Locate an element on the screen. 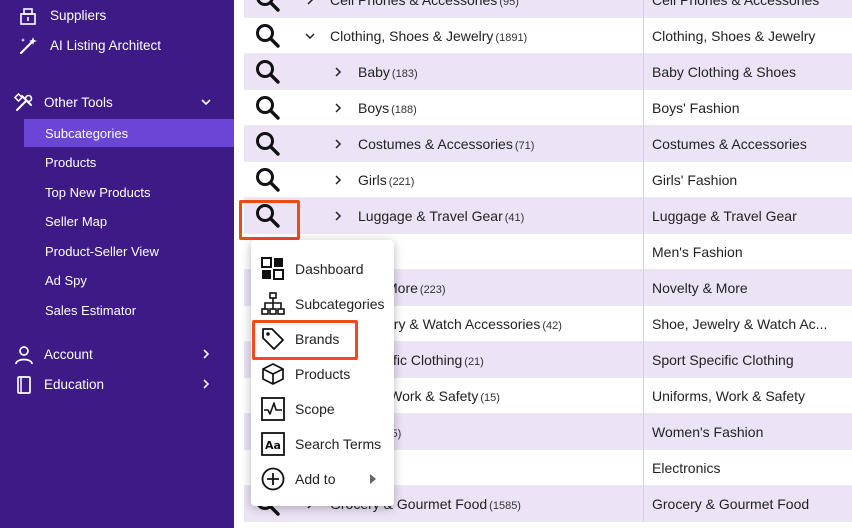  category-name: Costumes & Accessories (71) is located at coordinates (446, 144).